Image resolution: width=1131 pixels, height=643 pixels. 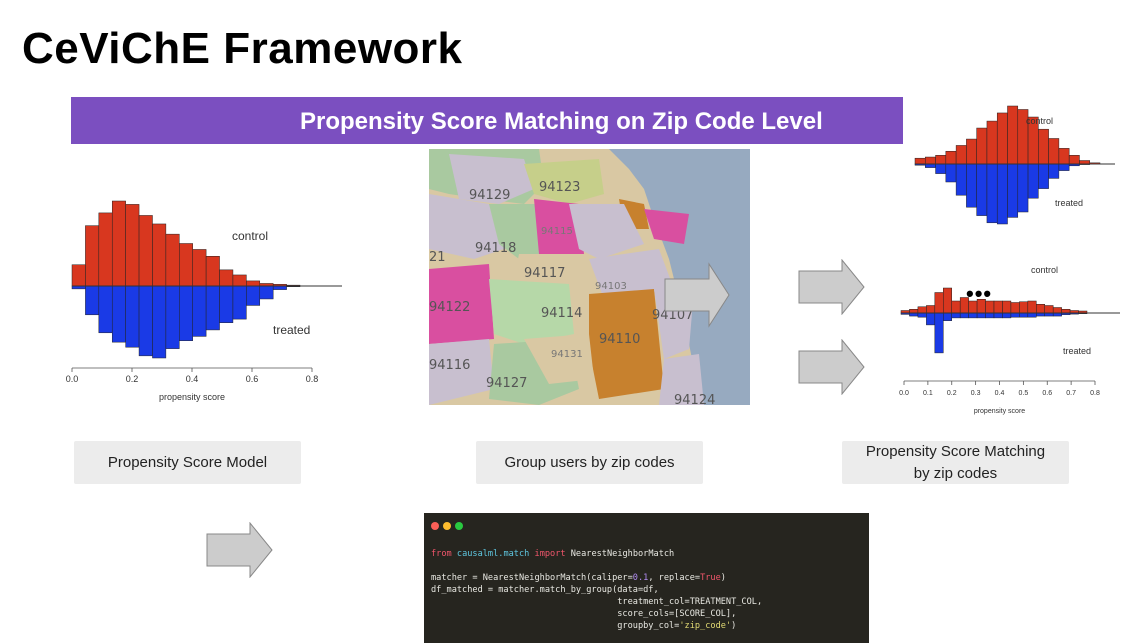 I want to click on zip-label: 94124, so click(x=694, y=399).